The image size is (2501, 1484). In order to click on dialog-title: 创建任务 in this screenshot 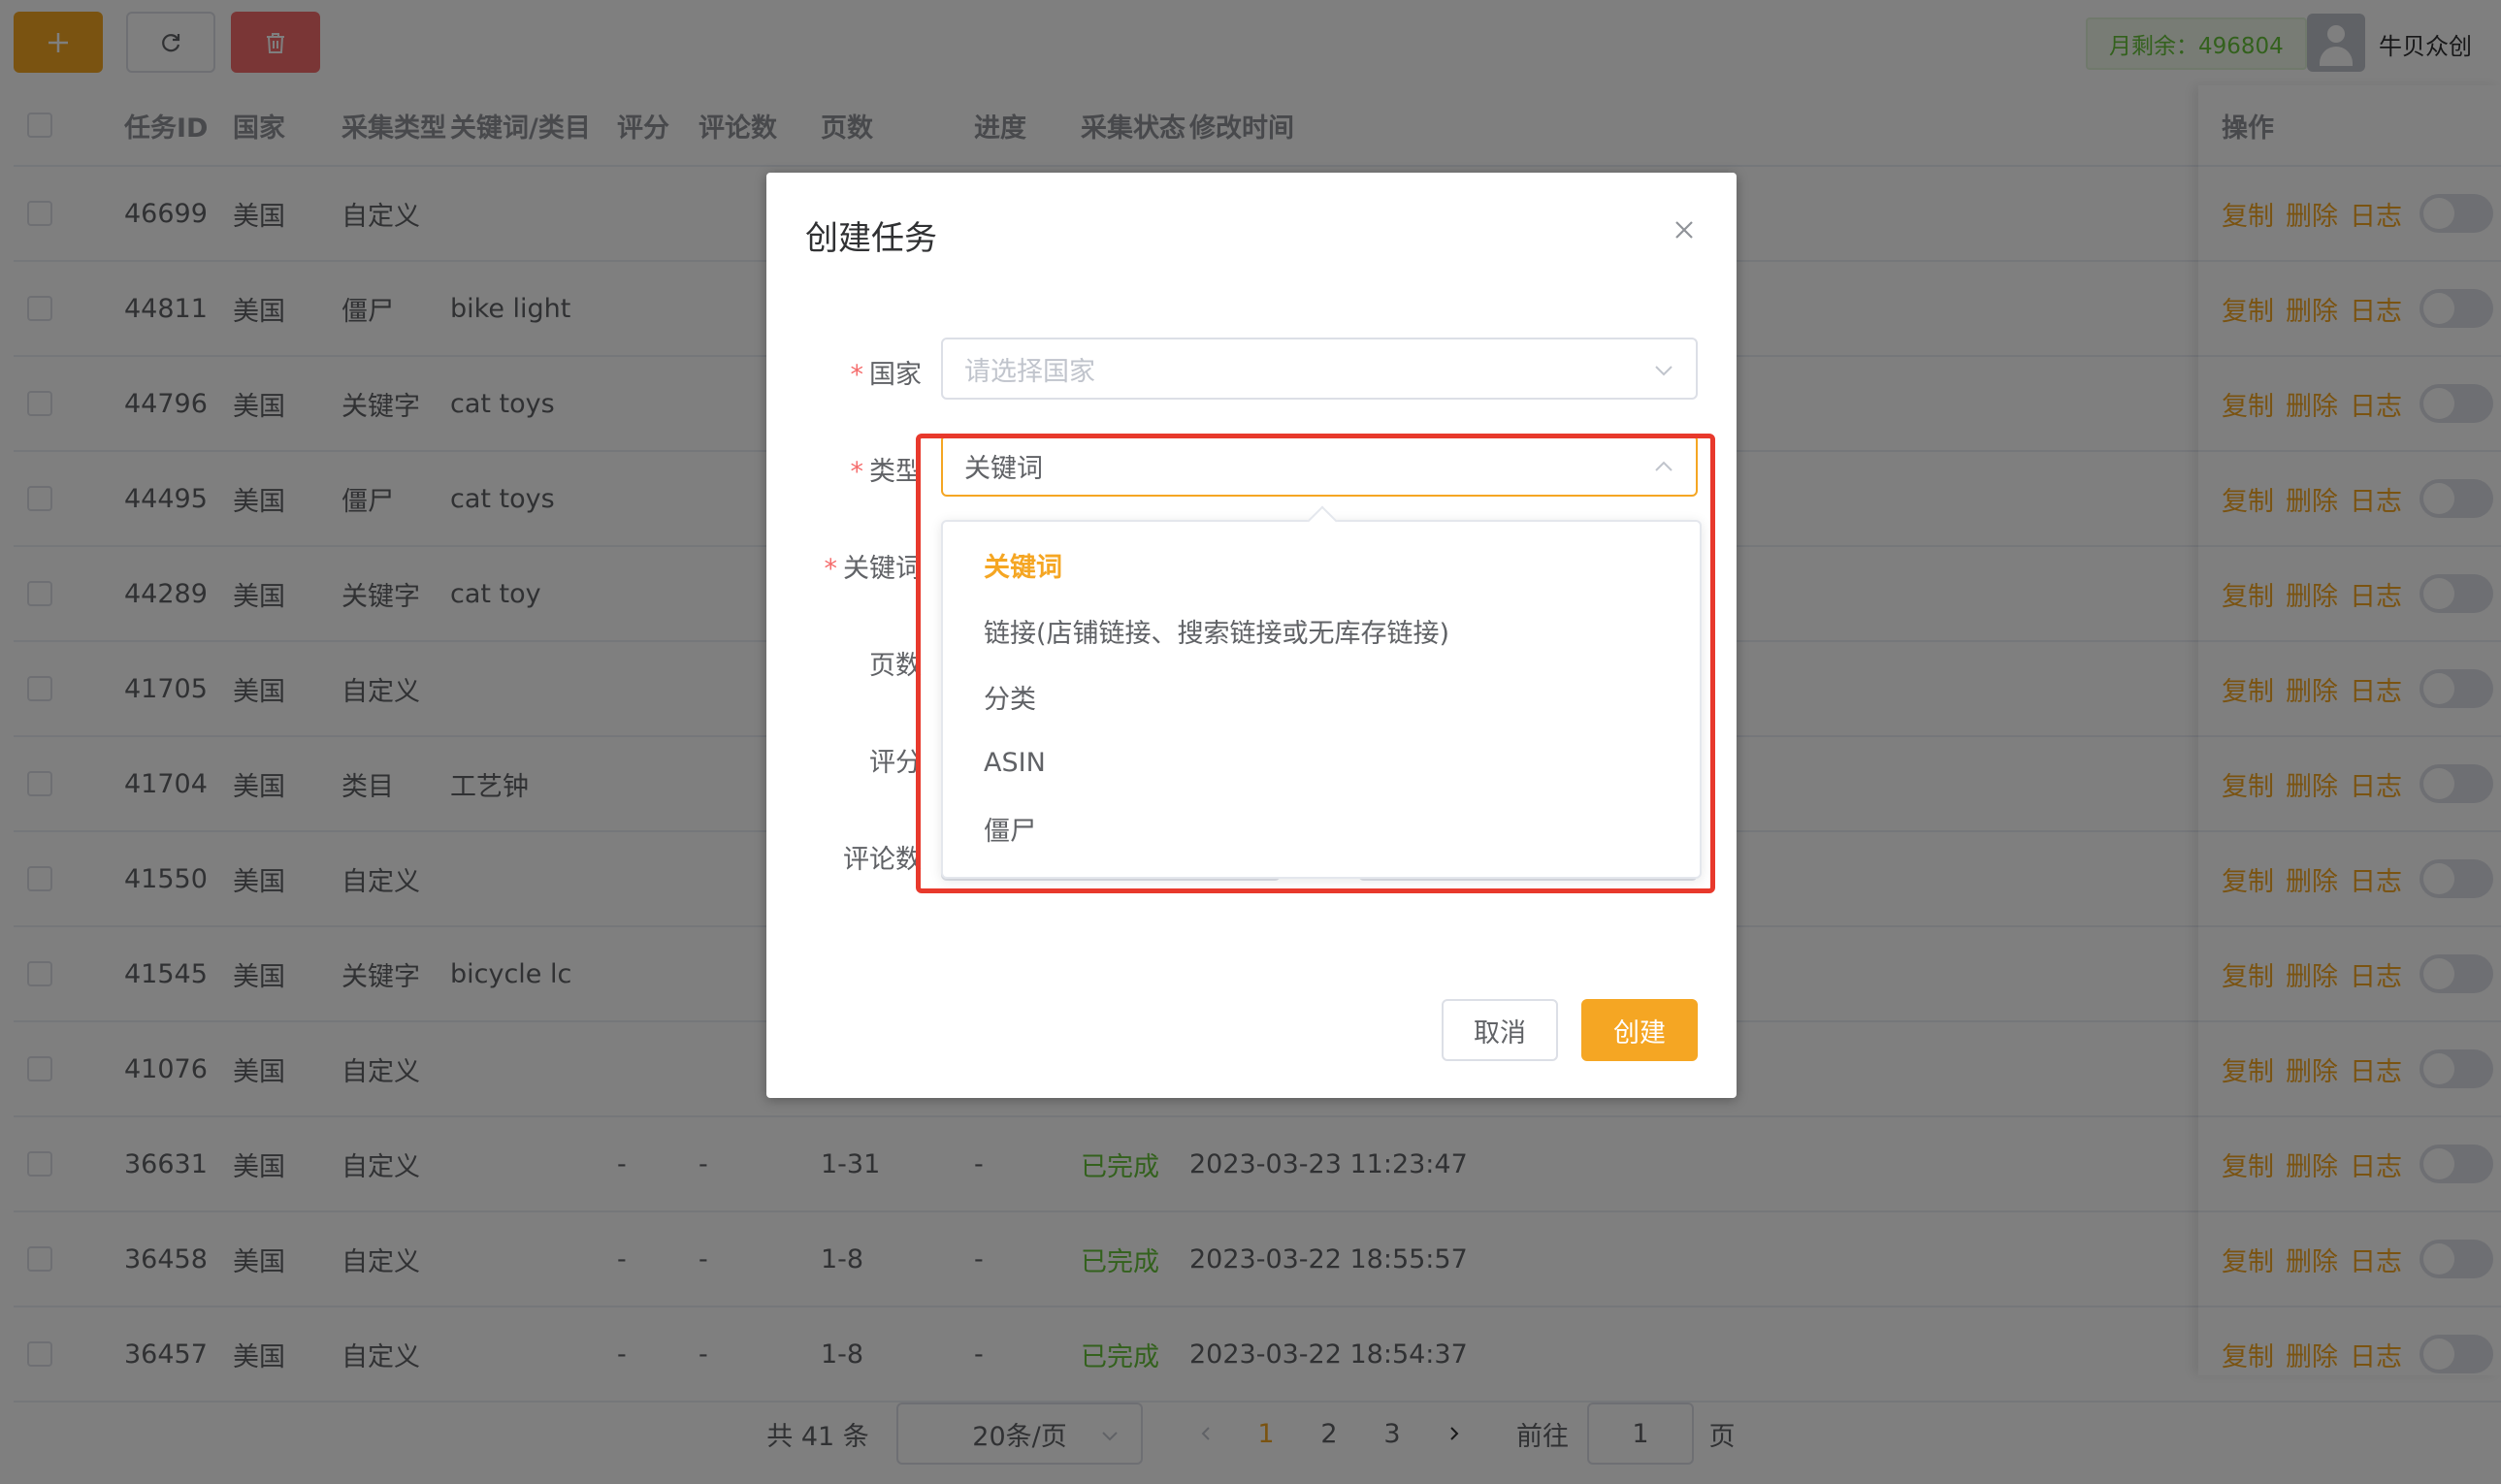, I will do `click(871, 238)`.